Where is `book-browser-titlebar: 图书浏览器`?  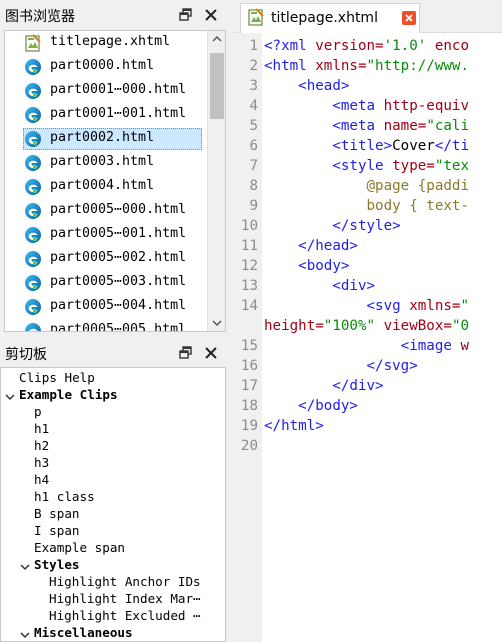 book-browser-titlebar: 图书浏览器 is located at coordinates (113, 15).